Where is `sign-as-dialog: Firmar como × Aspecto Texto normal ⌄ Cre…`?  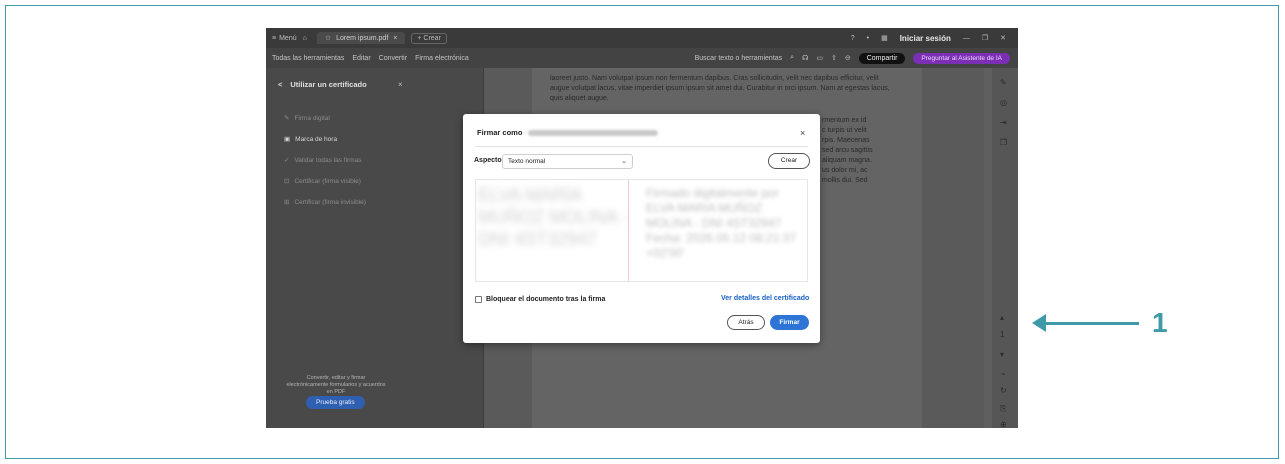 sign-as-dialog: Firmar como × Aspecto Texto normal ⌄ Cre… is located at coordinates (641, 228).